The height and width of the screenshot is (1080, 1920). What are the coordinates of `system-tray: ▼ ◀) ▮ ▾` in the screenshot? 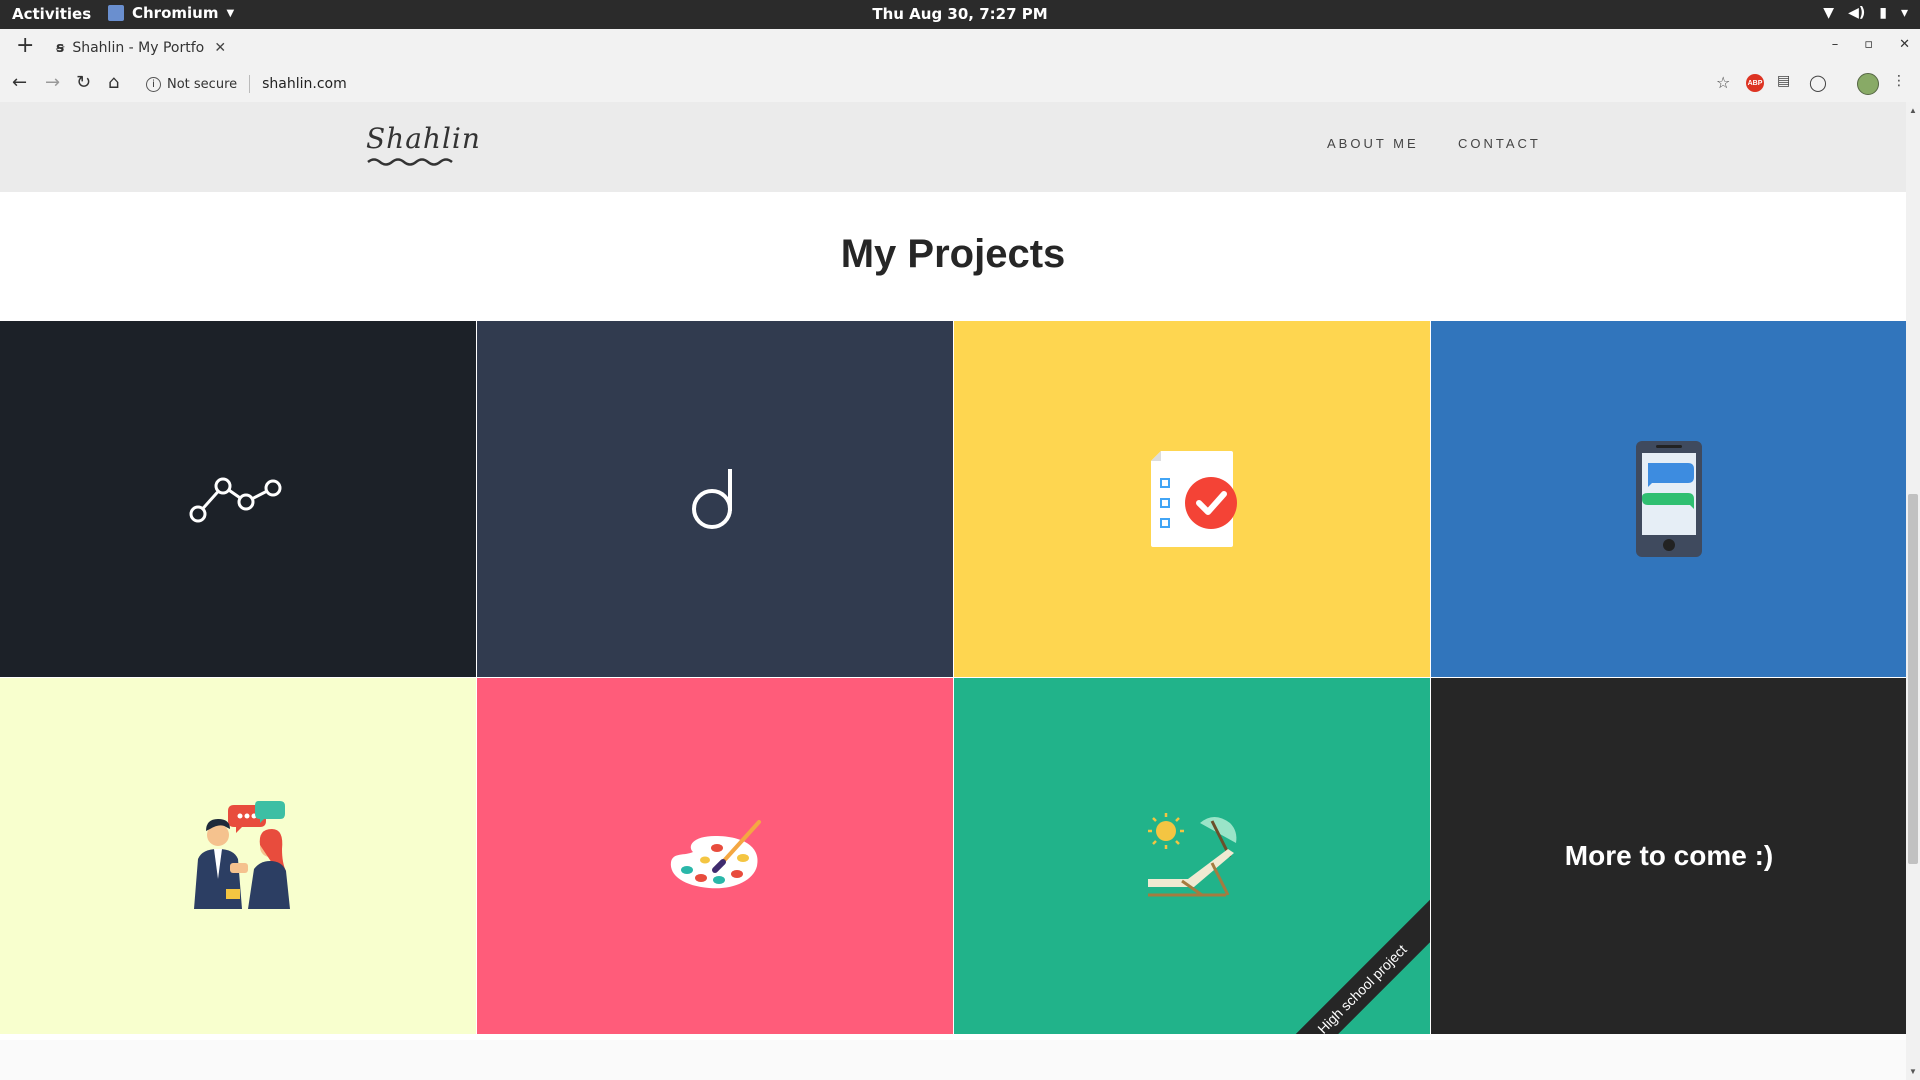 It's located at (1865, 13).